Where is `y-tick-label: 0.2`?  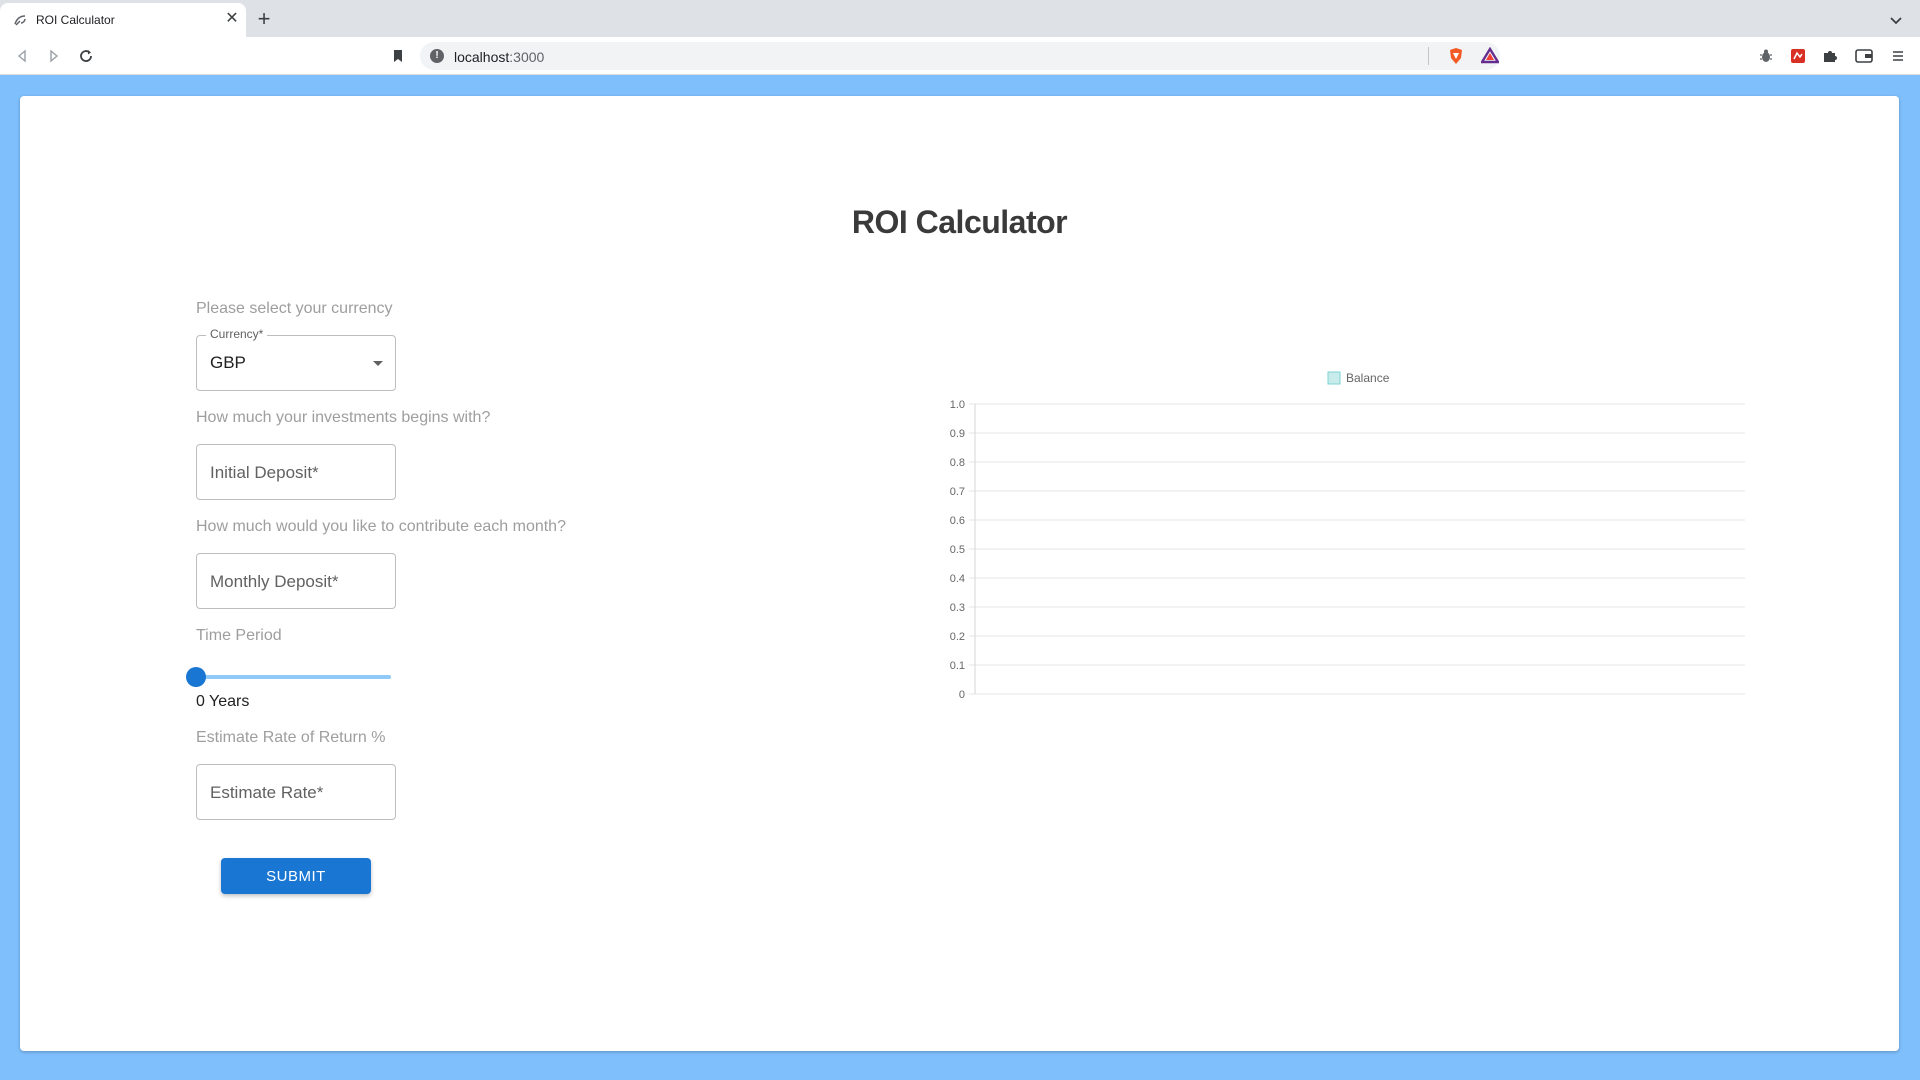 y-tick-label: 0.2 is located at coordinates (957, 637).